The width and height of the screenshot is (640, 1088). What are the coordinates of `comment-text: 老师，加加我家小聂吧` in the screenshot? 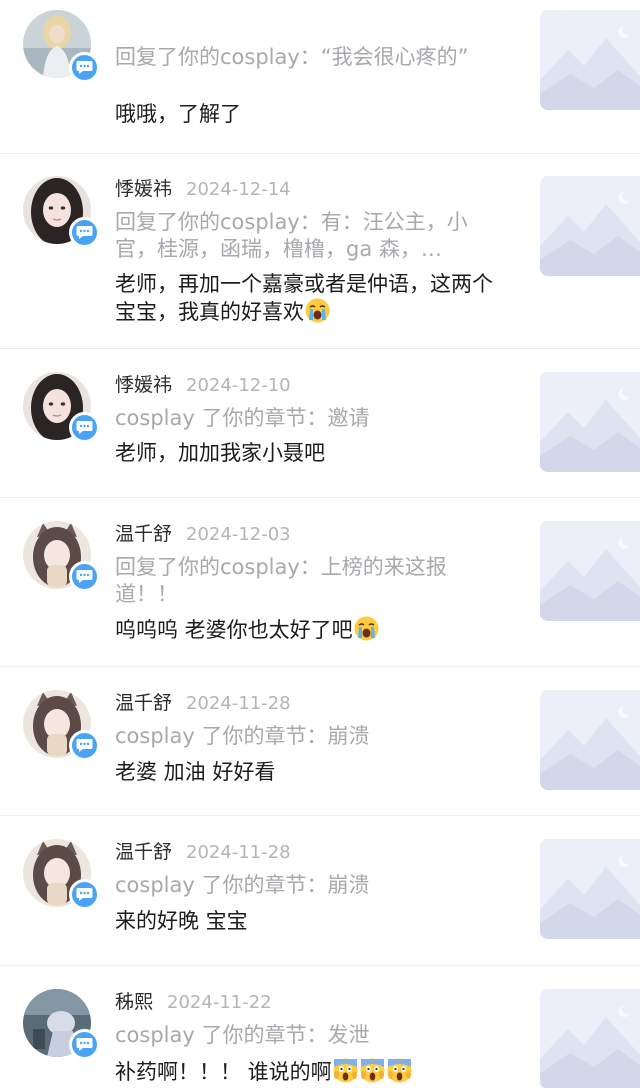 It's located at (312, 453).